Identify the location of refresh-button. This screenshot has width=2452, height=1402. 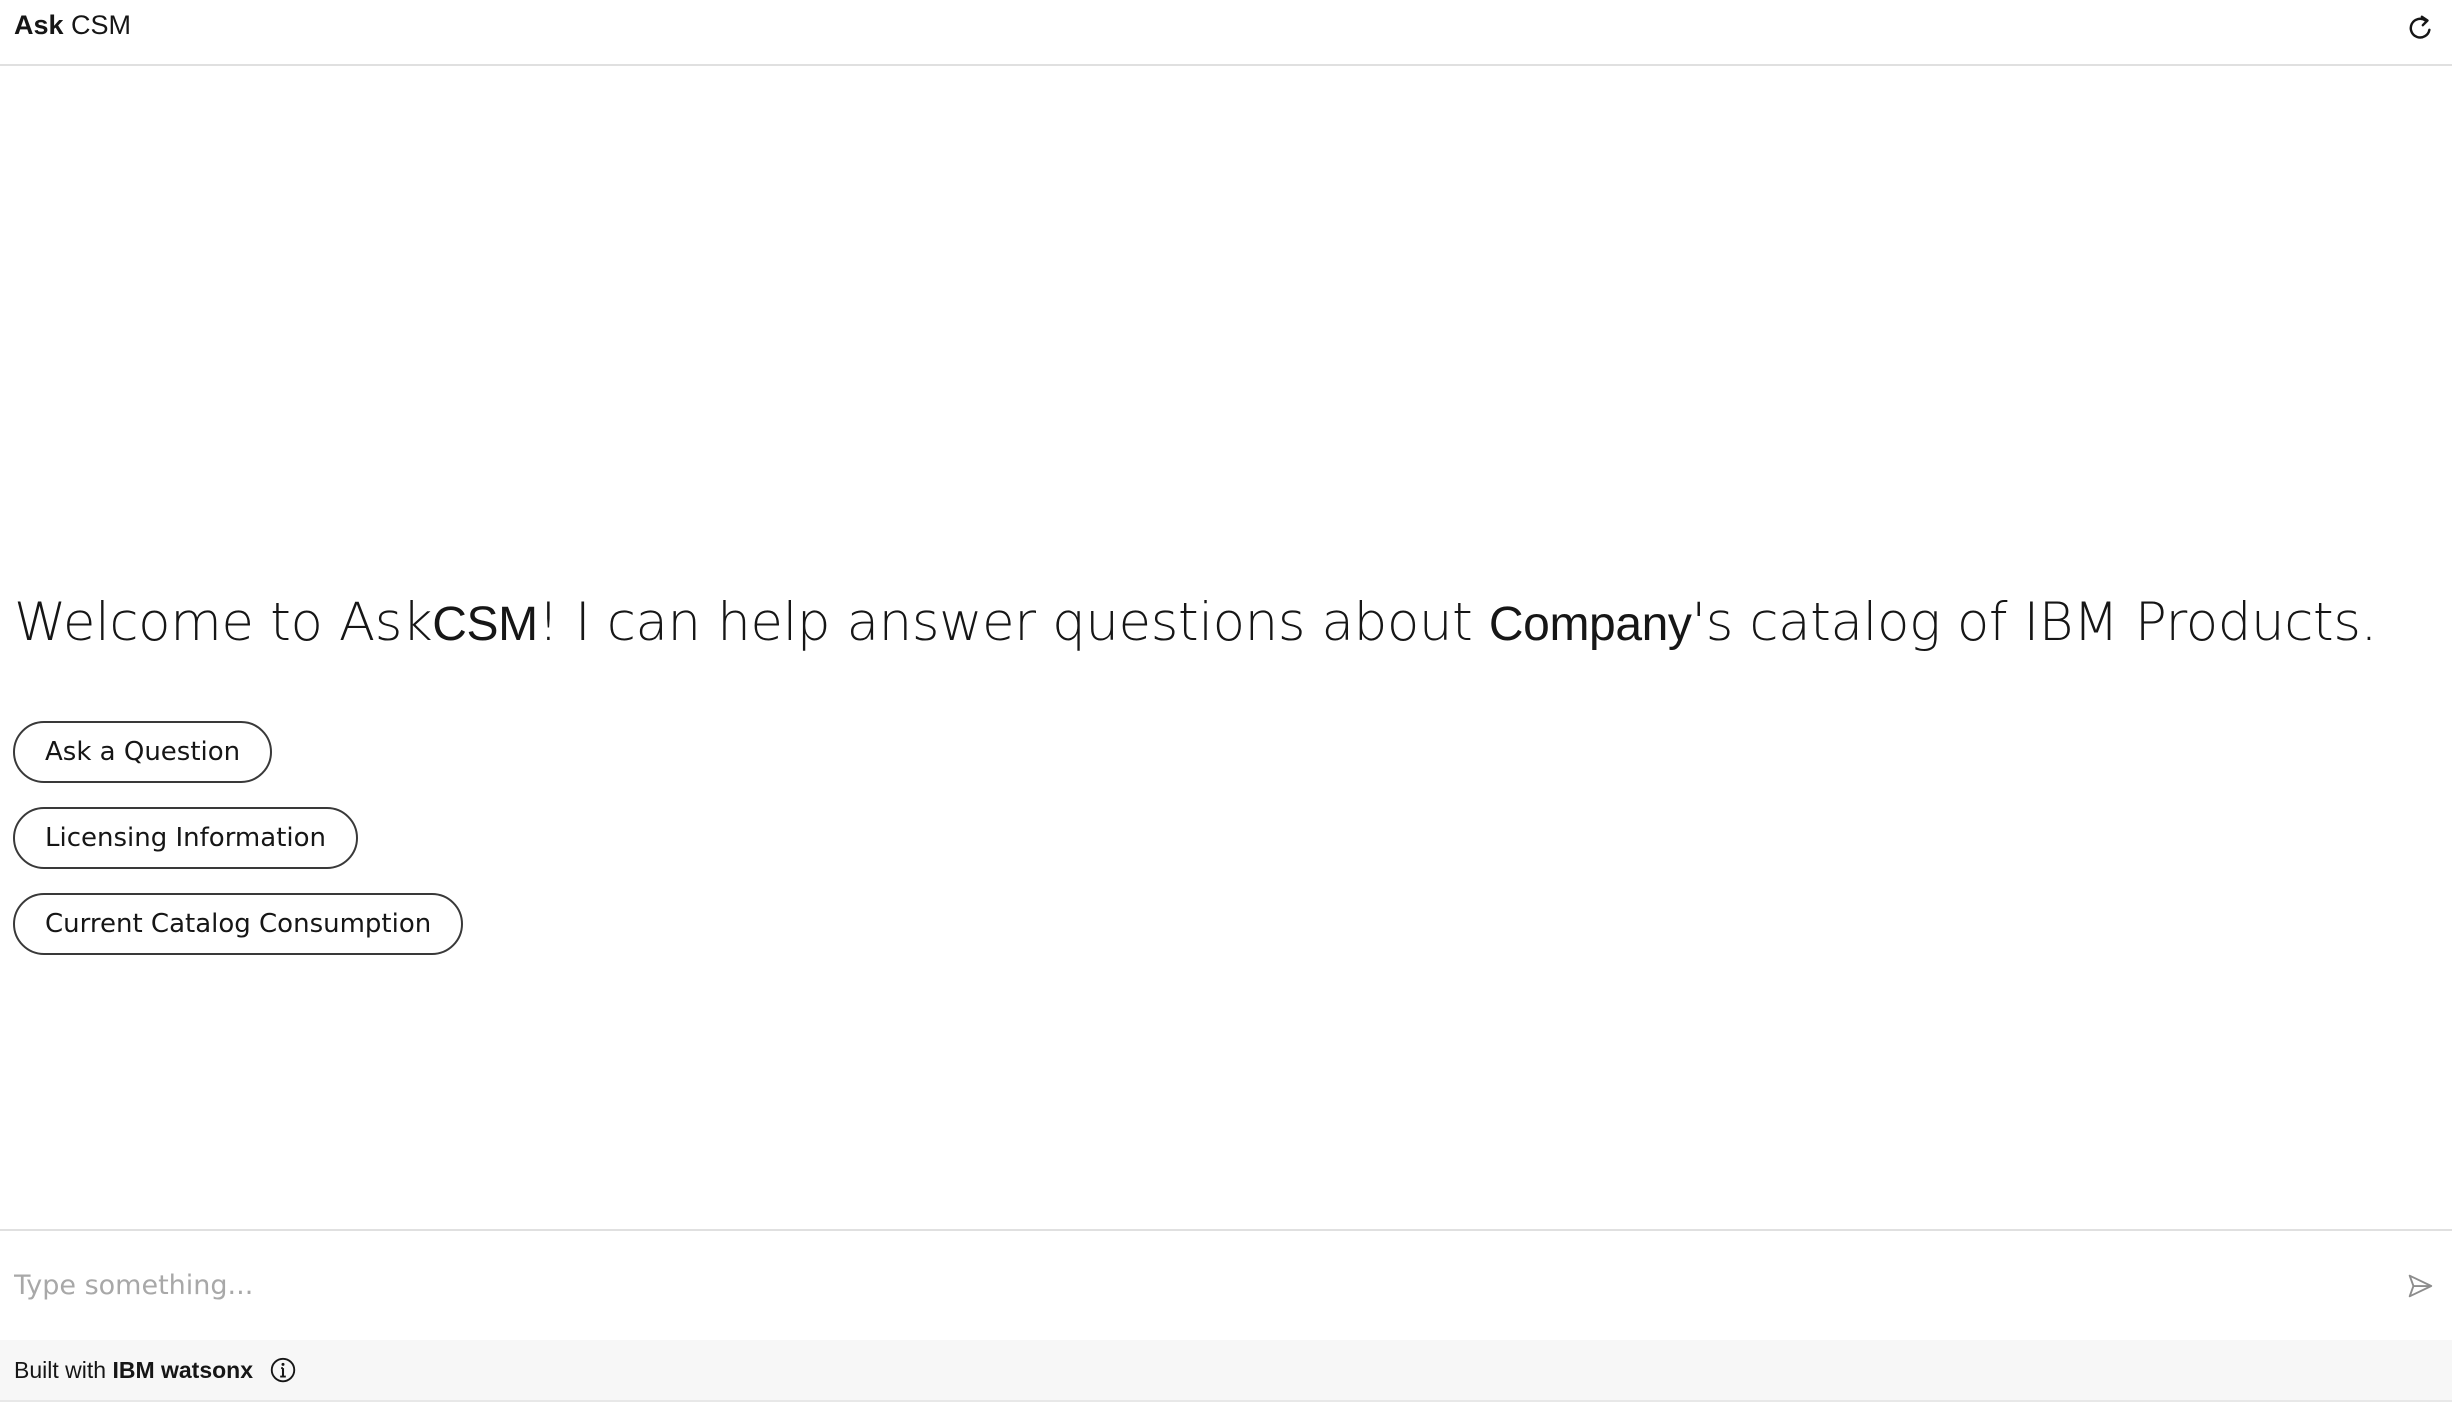
(2420, 28).